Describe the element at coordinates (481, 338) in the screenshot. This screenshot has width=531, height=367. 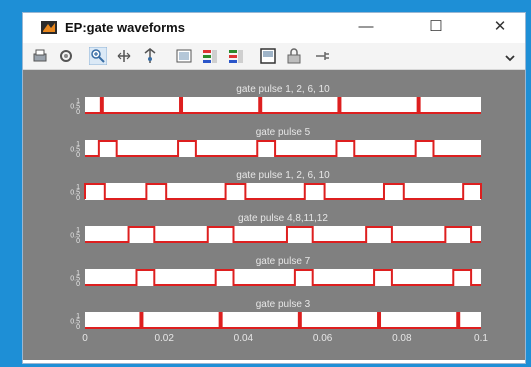
I see `x-tick-label: 0.1` at that location.